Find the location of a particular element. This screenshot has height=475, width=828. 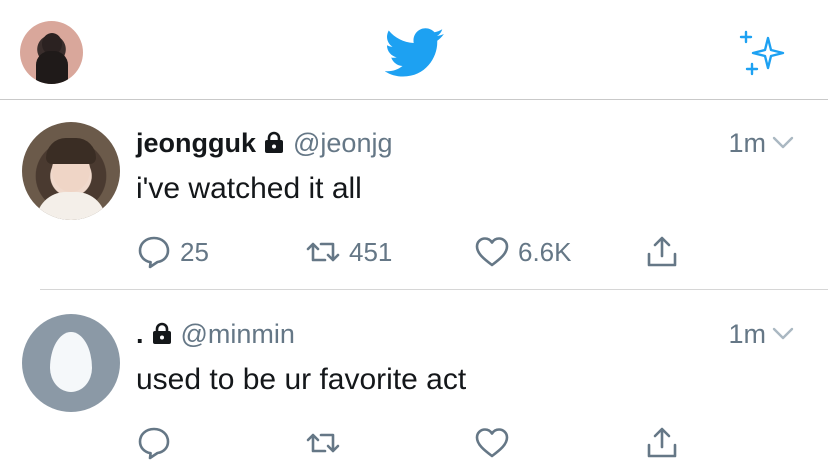

twitter-bird-icon is located at coordinates (414, 52).